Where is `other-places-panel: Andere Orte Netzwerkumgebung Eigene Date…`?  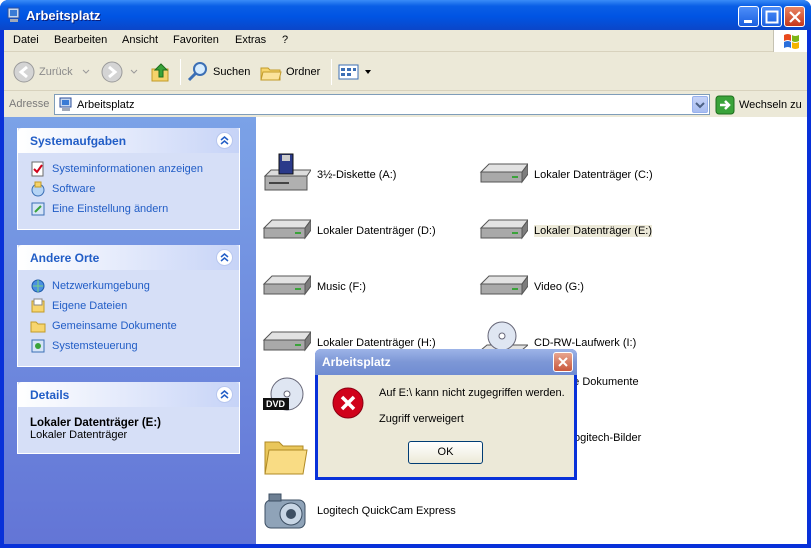
other-places-panel: Andere Orte Netzwerkumgebung Eigene Date… is located at coordinates (128, 306).